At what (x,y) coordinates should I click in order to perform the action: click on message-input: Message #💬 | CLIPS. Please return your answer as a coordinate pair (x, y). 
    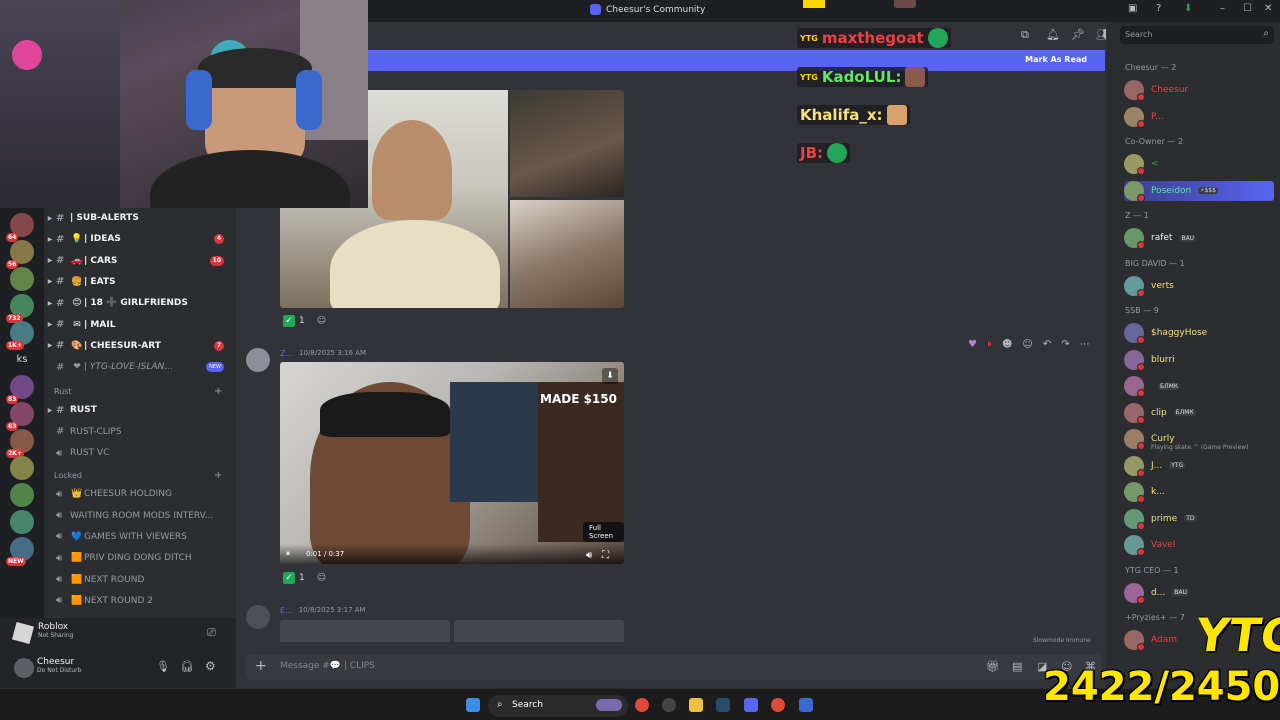
    Looking at the image, I should click on (327, 666).